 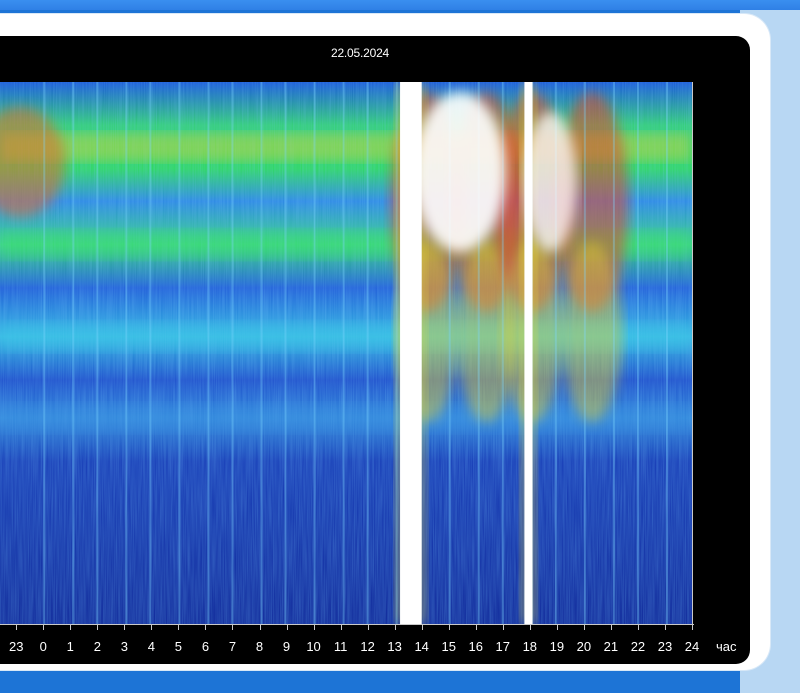 What do you see at coordinates (360, 53) in the screenshot?
I see `chart-title: 22.05.2024` at bounding box center [360, 53].